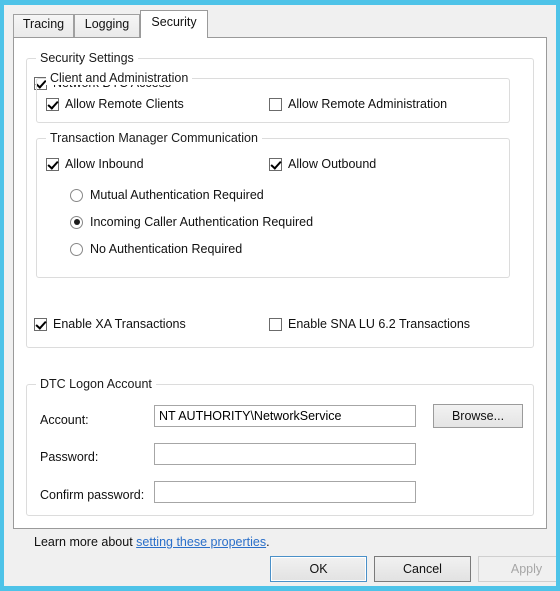 This screenshot has width=560, height=591. What do you see at coordinates (40, 324) in the screenshot?
I see `enable-xa-transactions-checkbox` at bounding box center [40, 324].